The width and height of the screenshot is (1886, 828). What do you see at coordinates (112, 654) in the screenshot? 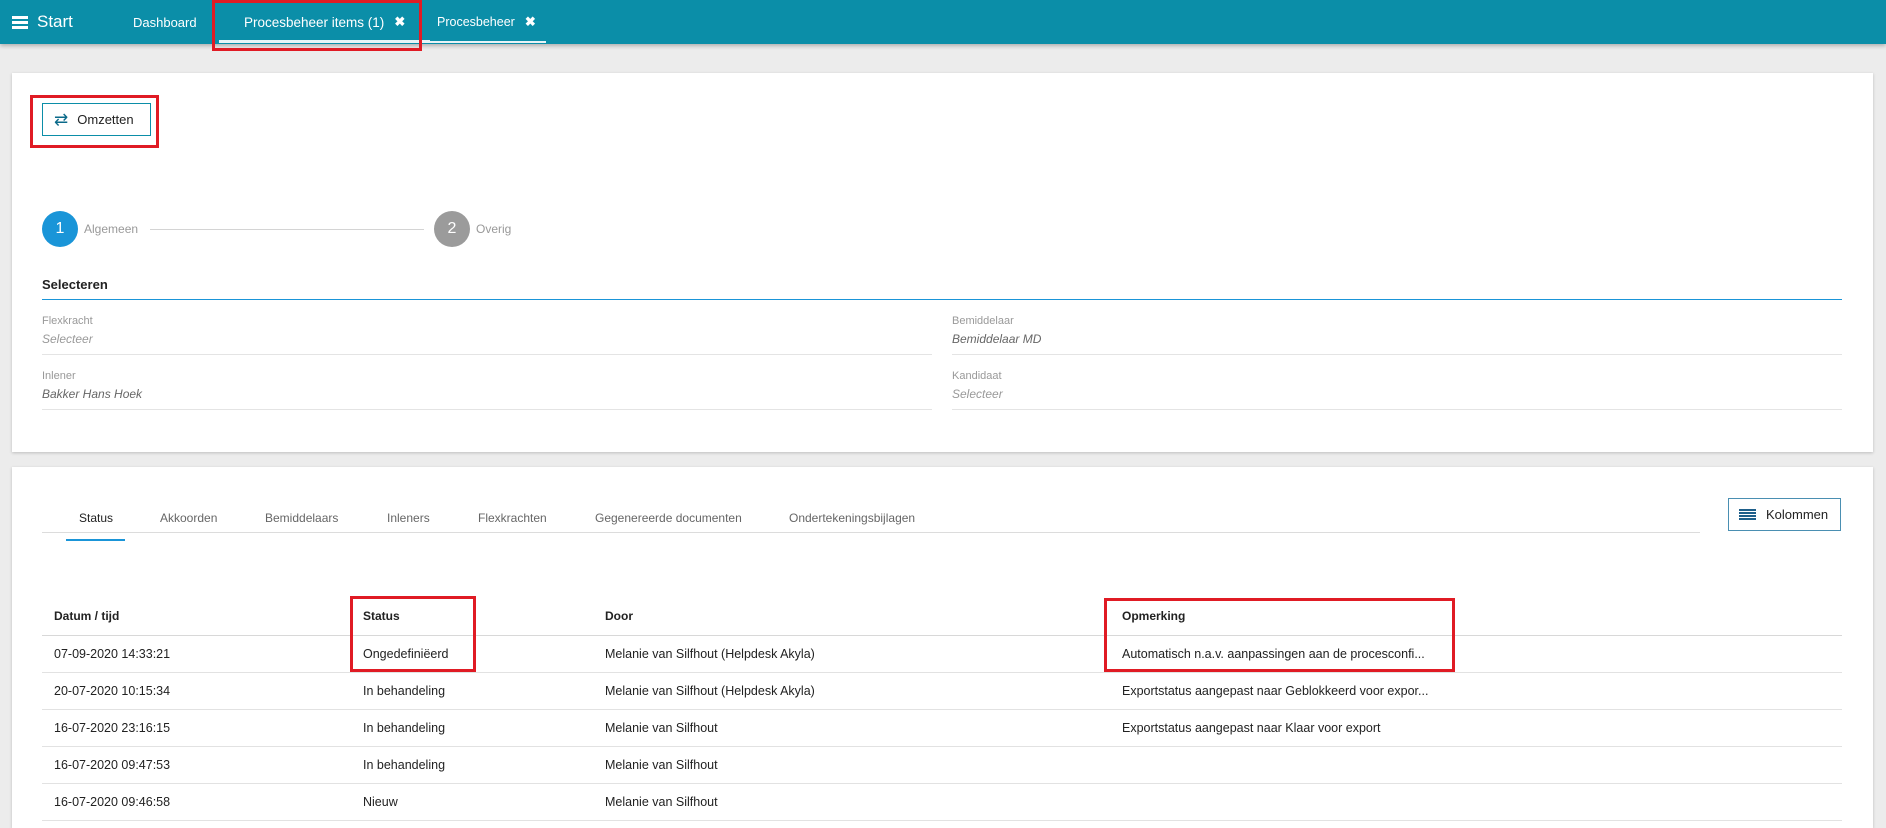
I see `cell-datum: 07-09-2020 14:33:21` at bounding box center [112, 654].